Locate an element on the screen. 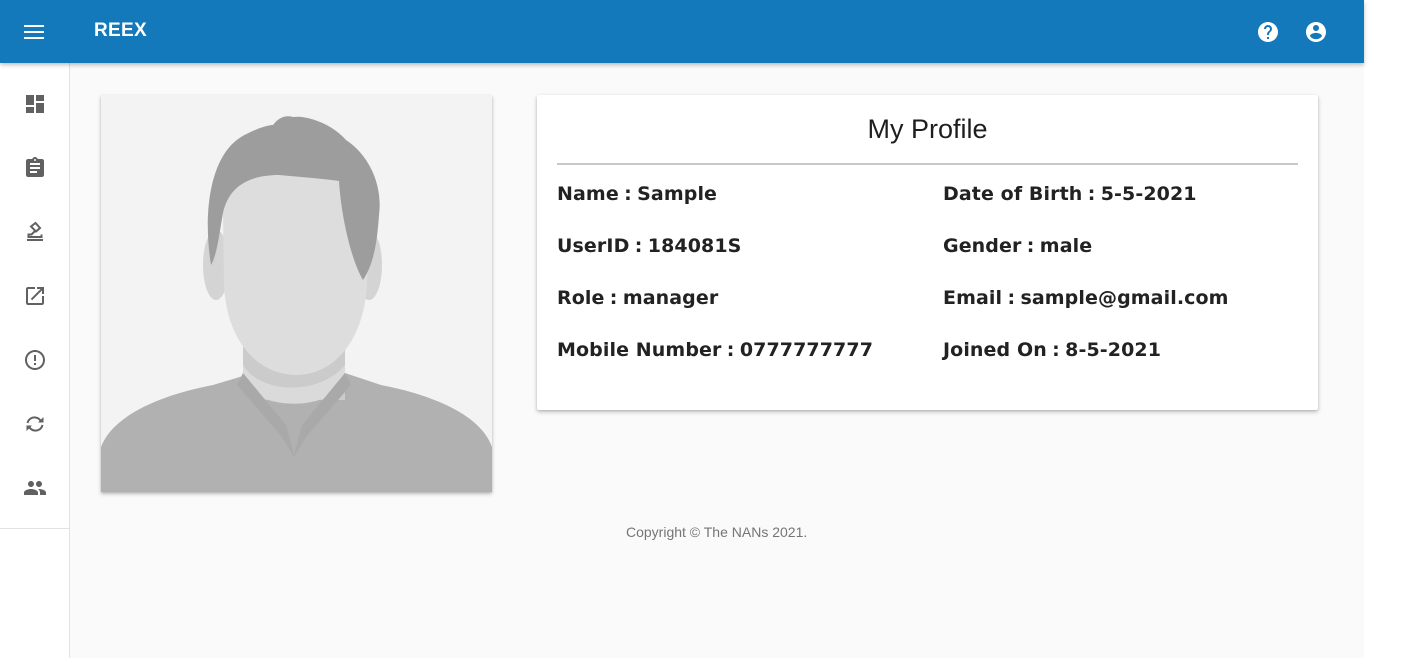 Image resolution: width=1418 pixels, height=658 pixels. field-userid: UserID:184081S is located at coordinates (649, 246).